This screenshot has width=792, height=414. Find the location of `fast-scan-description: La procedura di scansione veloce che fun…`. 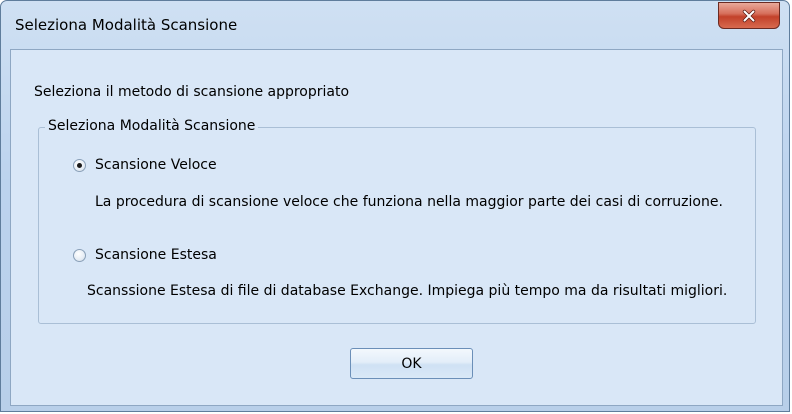

fast-scan-description: La procedura di scansione veloce che fun… is located at coordinates (409, 202).